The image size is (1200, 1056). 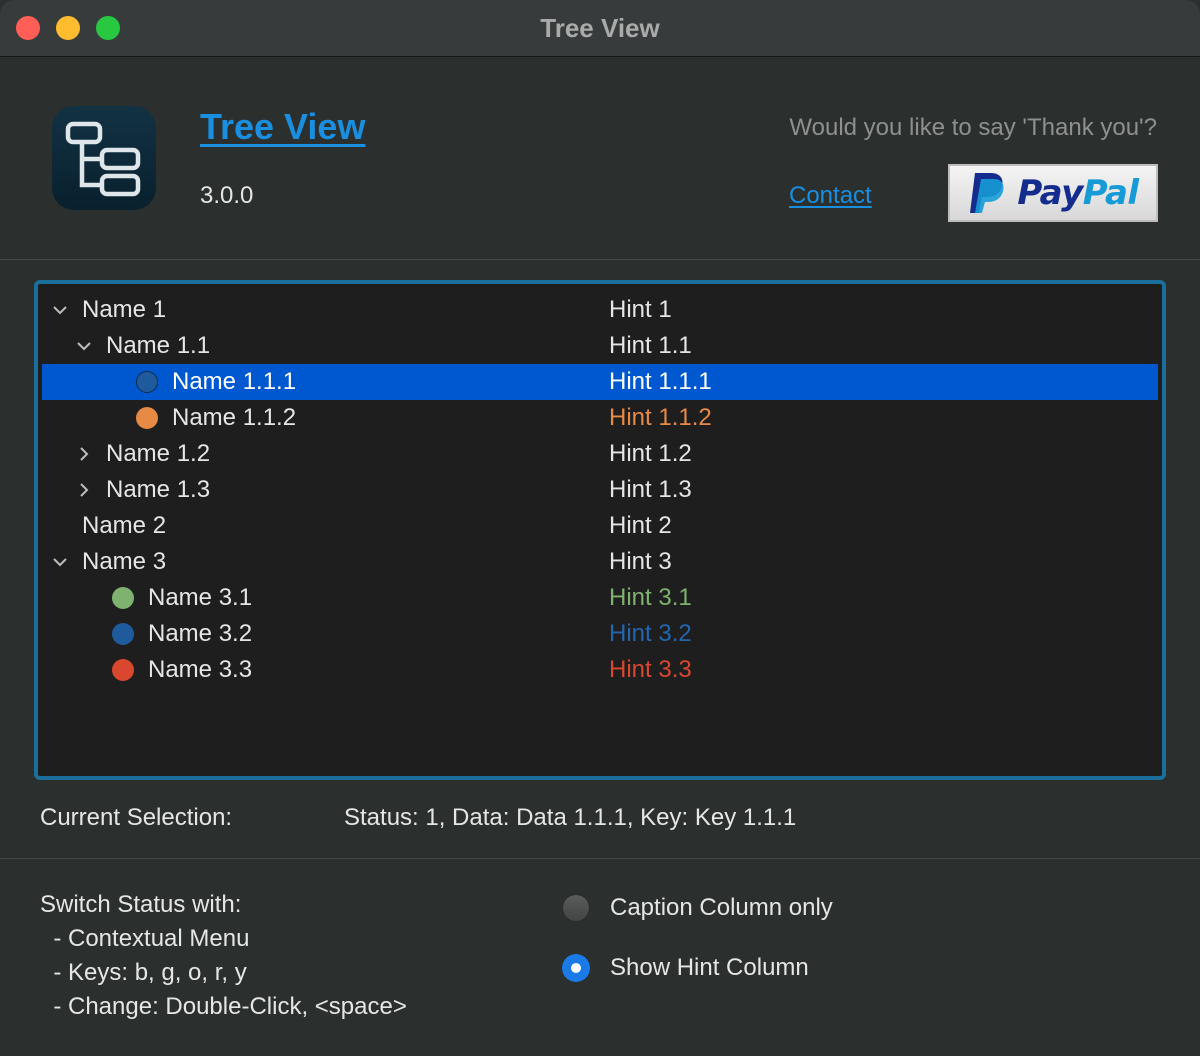 What do you see at coordinates (145, 938) in the screenshot?
I see `help-line: - Contextual Menu` at bounding box center [145, 938].